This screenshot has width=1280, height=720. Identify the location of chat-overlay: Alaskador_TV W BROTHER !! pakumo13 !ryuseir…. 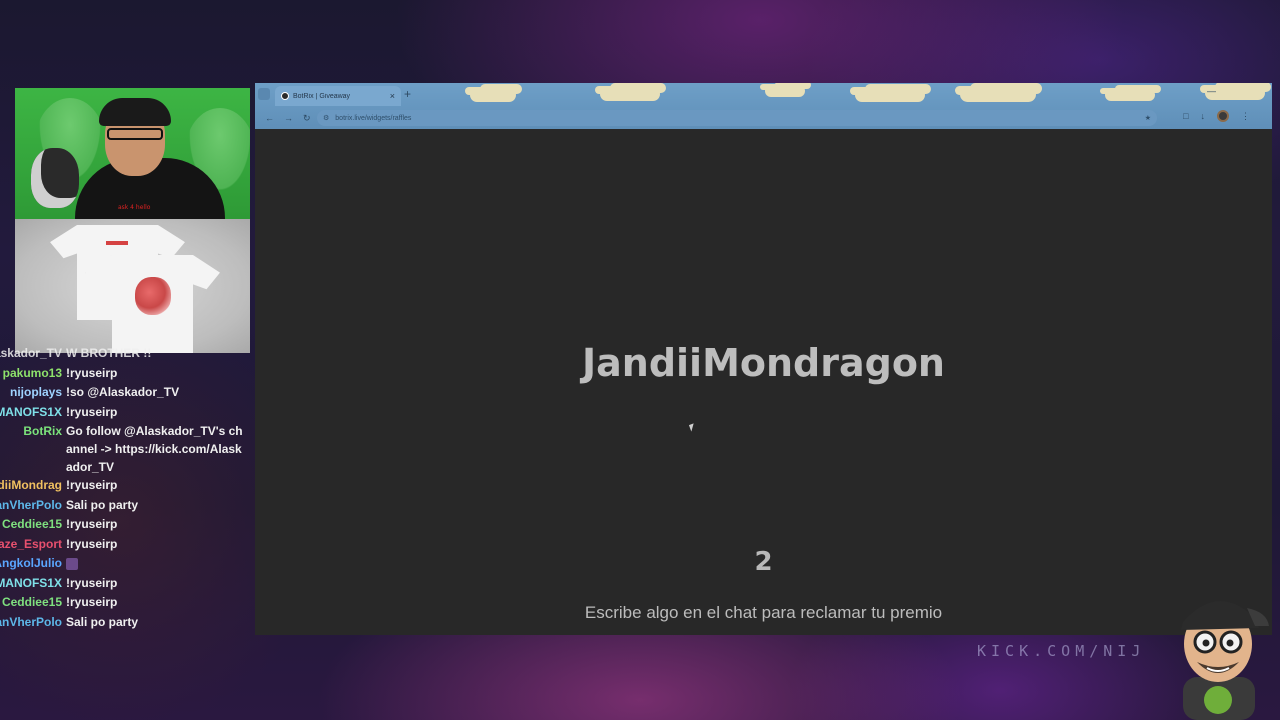
(127, 488).